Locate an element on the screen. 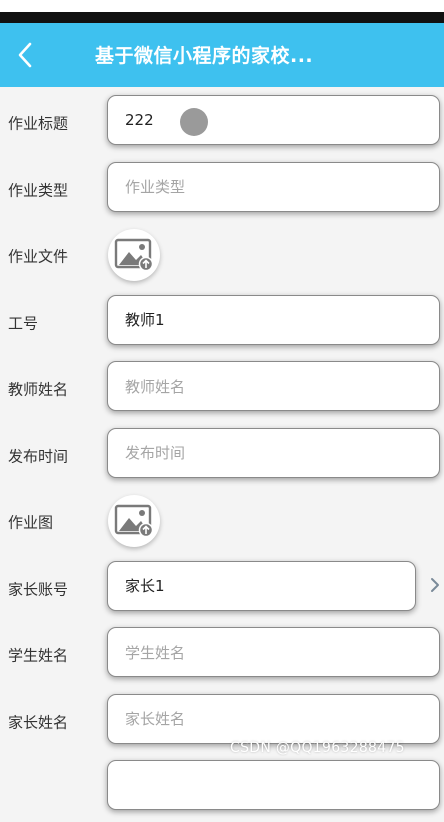 Image resolution: width=444 pixels, height=822 pixels. row-parent-account: 家长账号 家长1 is located at coordinates (222, 589).